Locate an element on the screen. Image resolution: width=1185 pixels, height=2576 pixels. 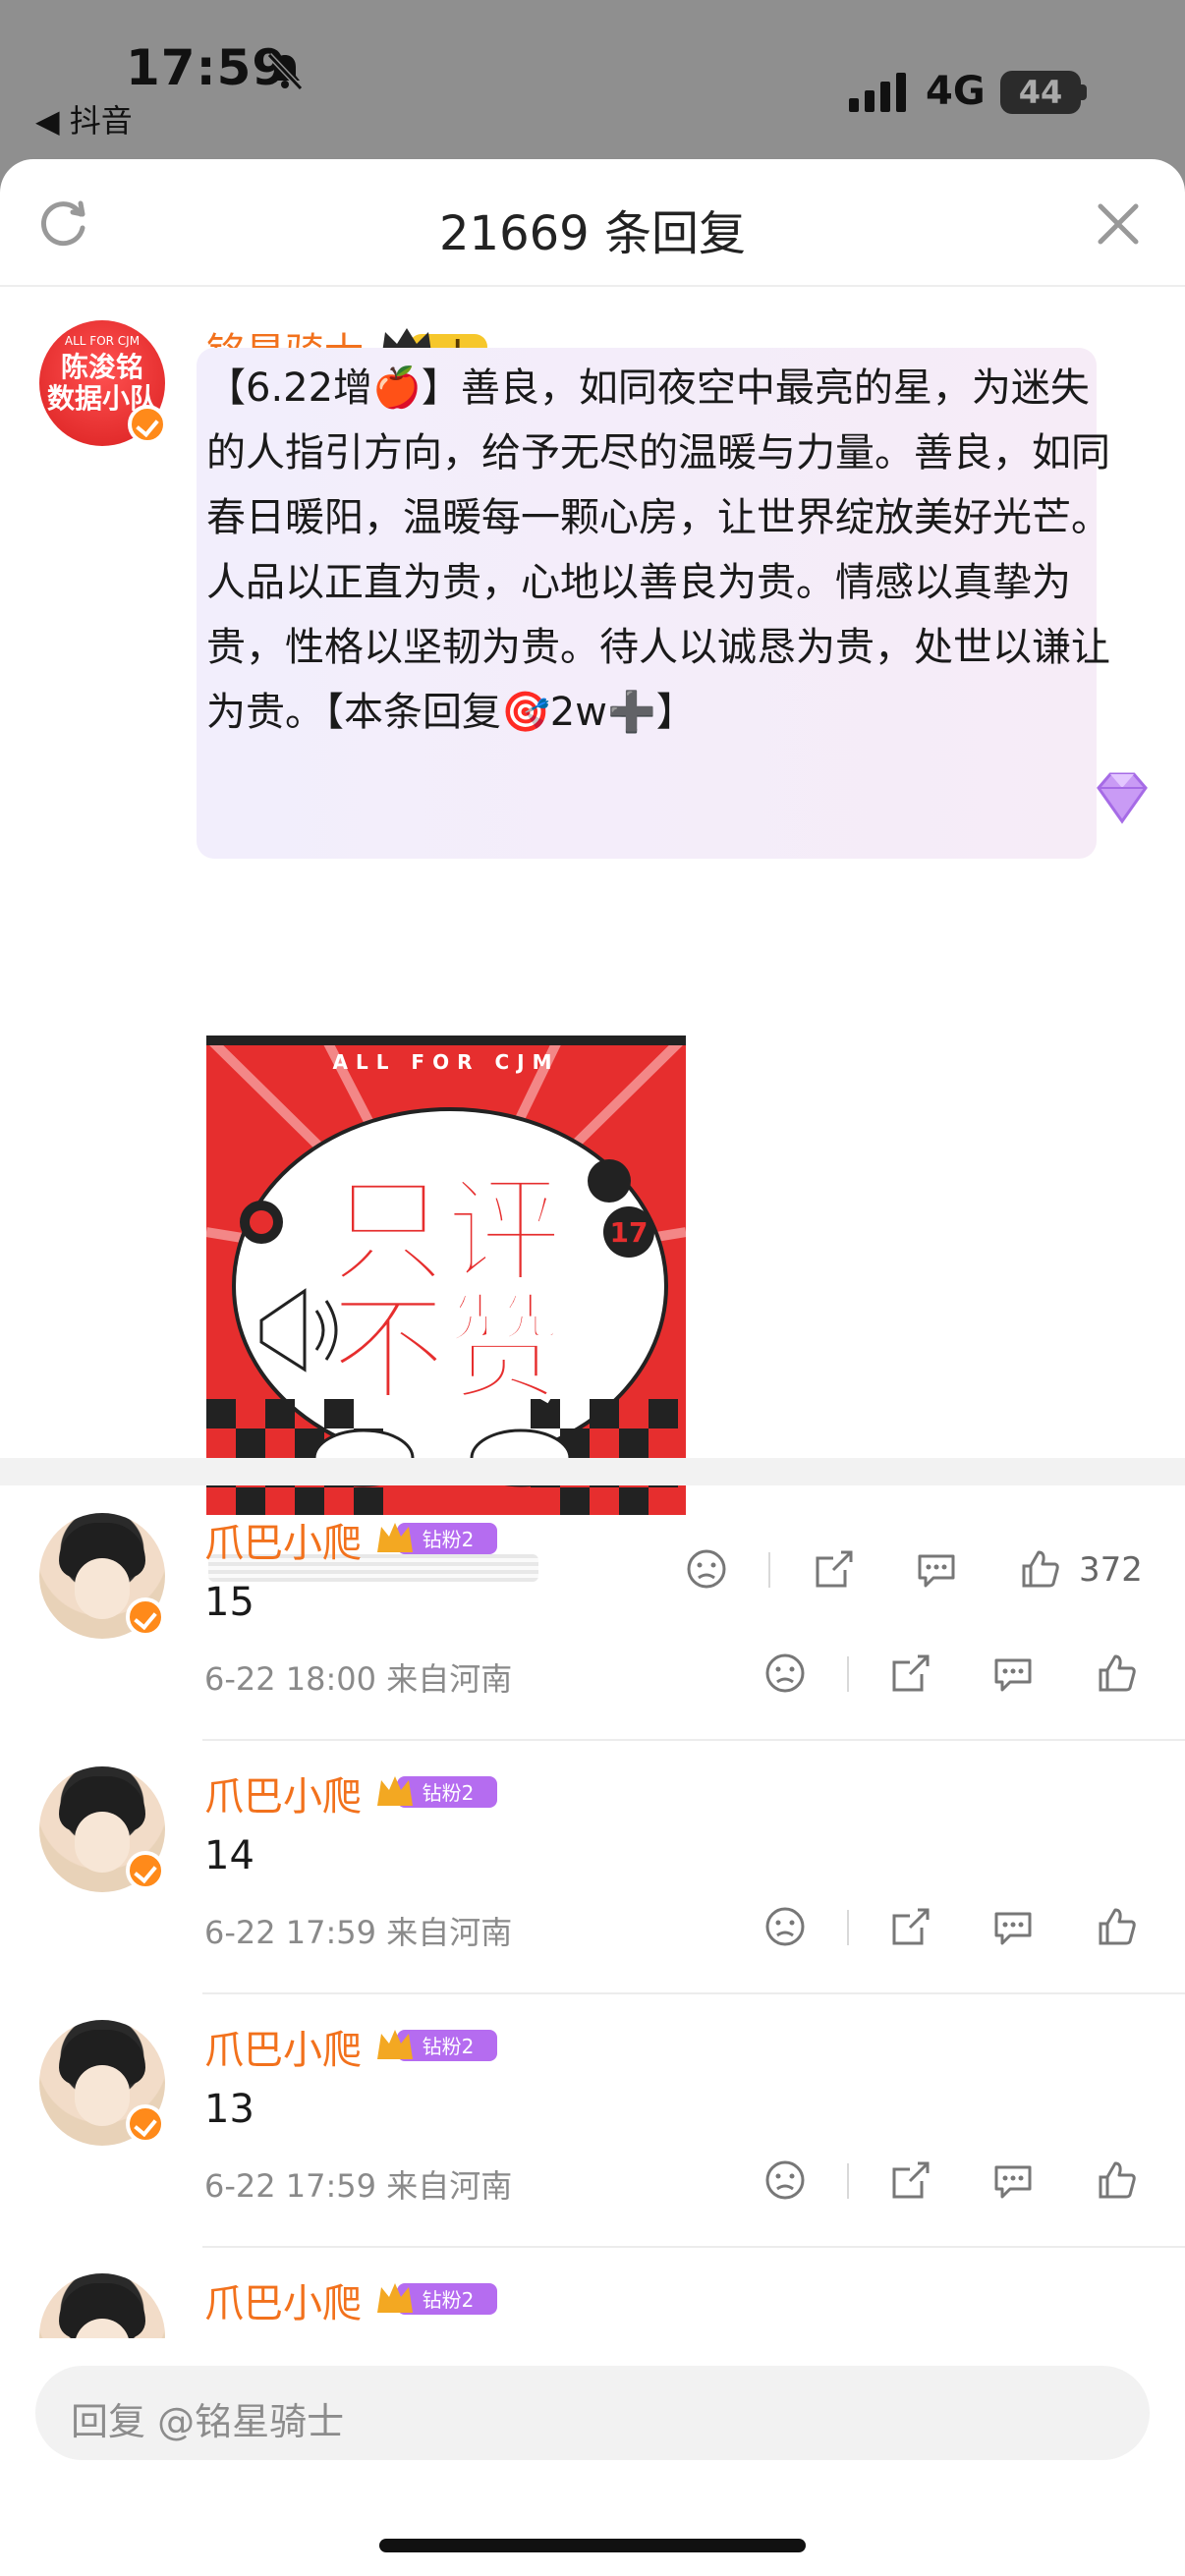
reply-meta: 6-22 18:00 来自河南 is located at coordinates (358, 1679).